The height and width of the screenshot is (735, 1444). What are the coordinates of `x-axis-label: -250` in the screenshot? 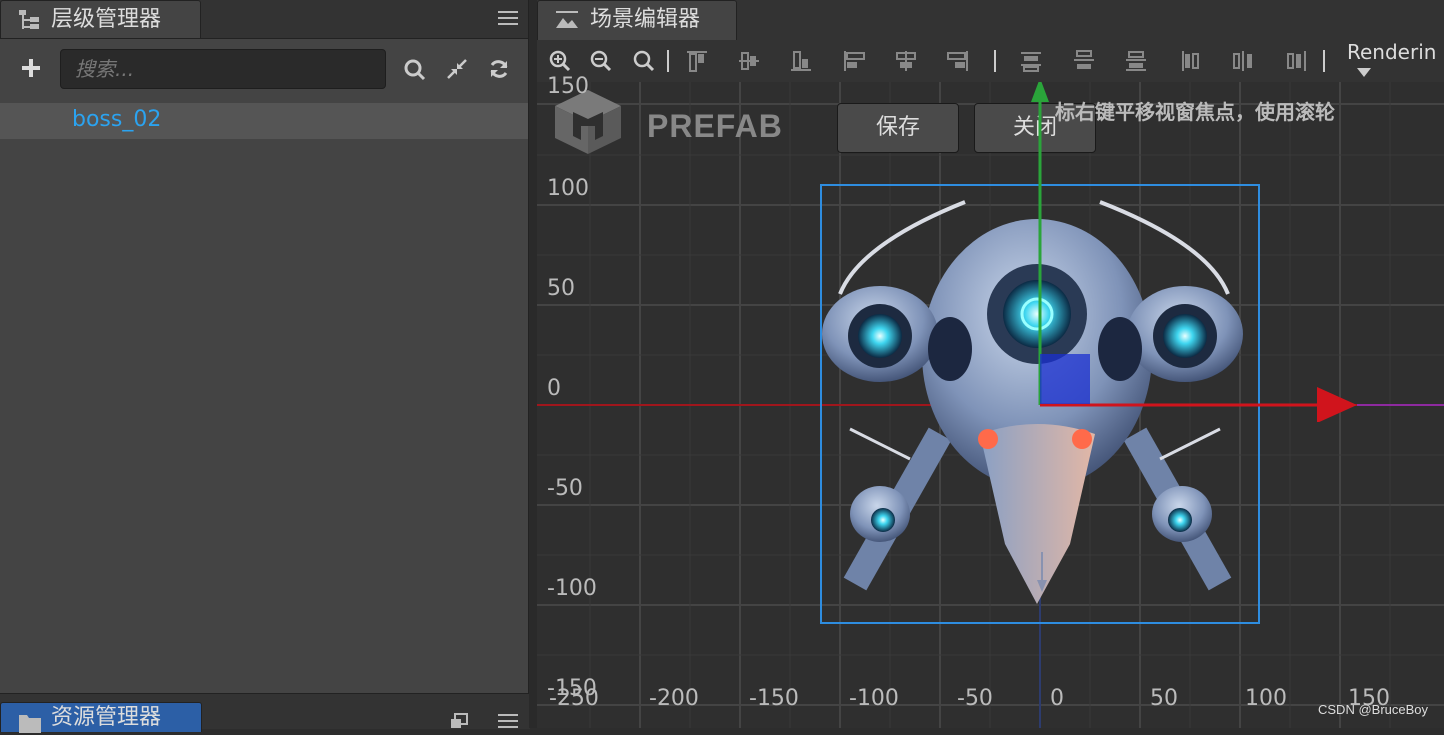 It's located at (574, 698).